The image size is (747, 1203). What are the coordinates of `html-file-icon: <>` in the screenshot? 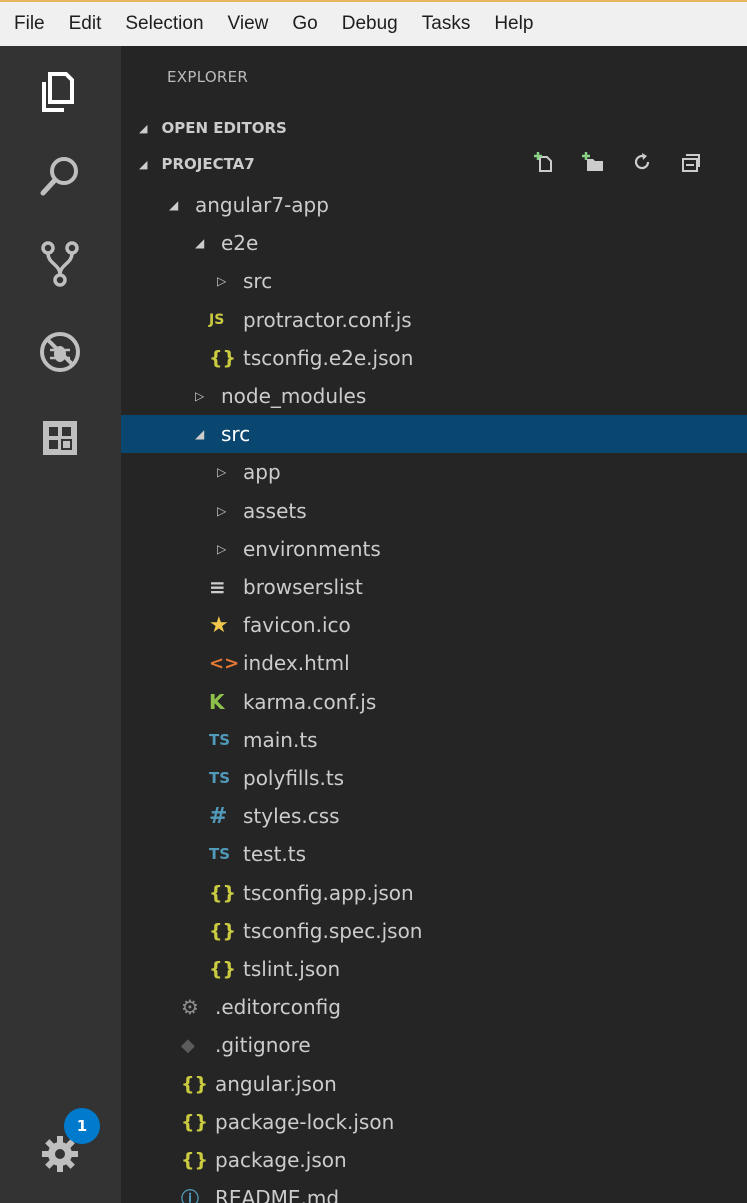 It's located at (224, 663).